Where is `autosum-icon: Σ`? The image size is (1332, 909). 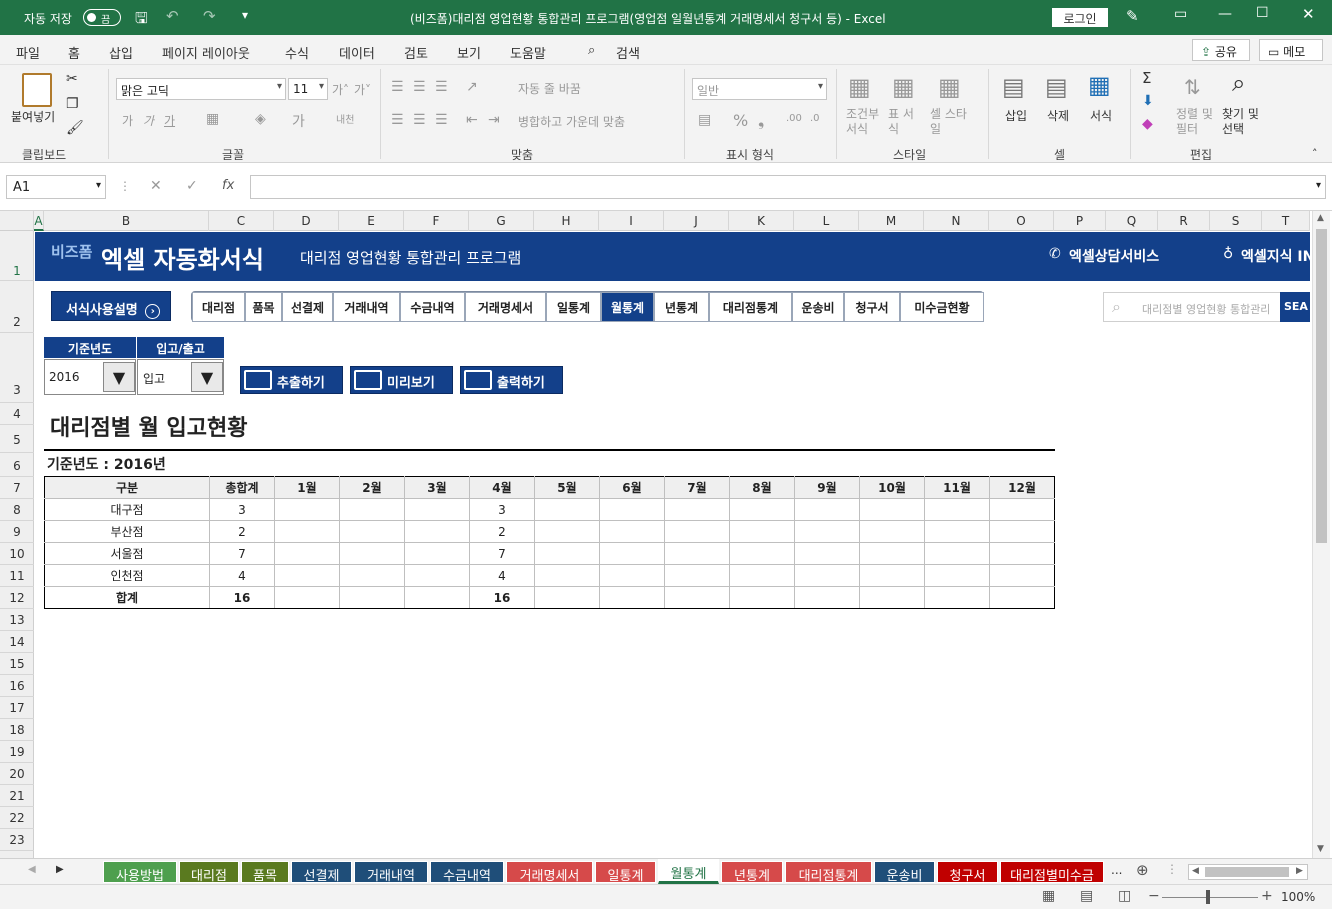 autosum-icon: Σ is located at coordinates (1146, 78).